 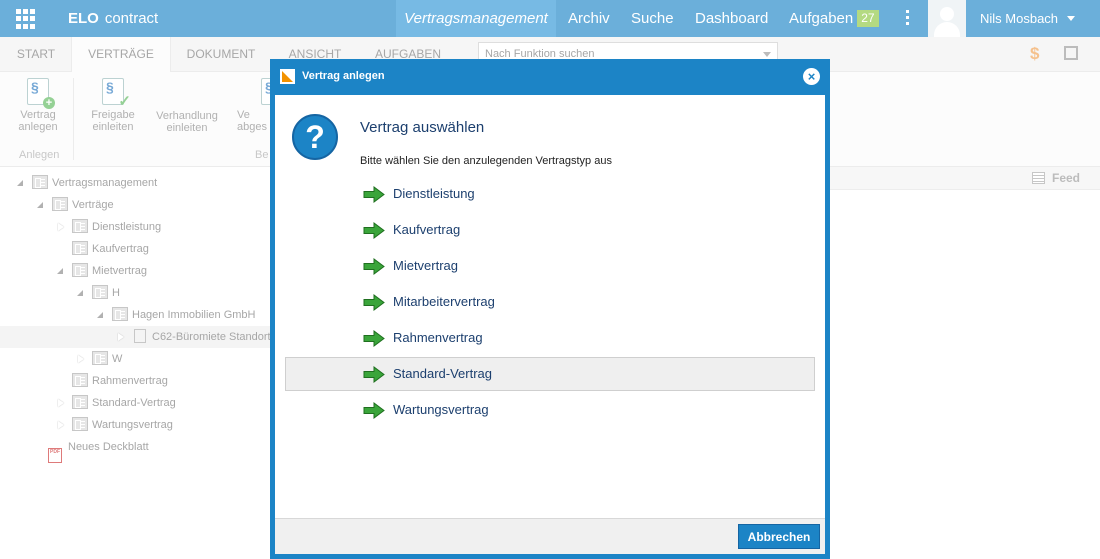 I want to click on option-mietvertrag: Mietvertrag, so click(x=550, y=266).